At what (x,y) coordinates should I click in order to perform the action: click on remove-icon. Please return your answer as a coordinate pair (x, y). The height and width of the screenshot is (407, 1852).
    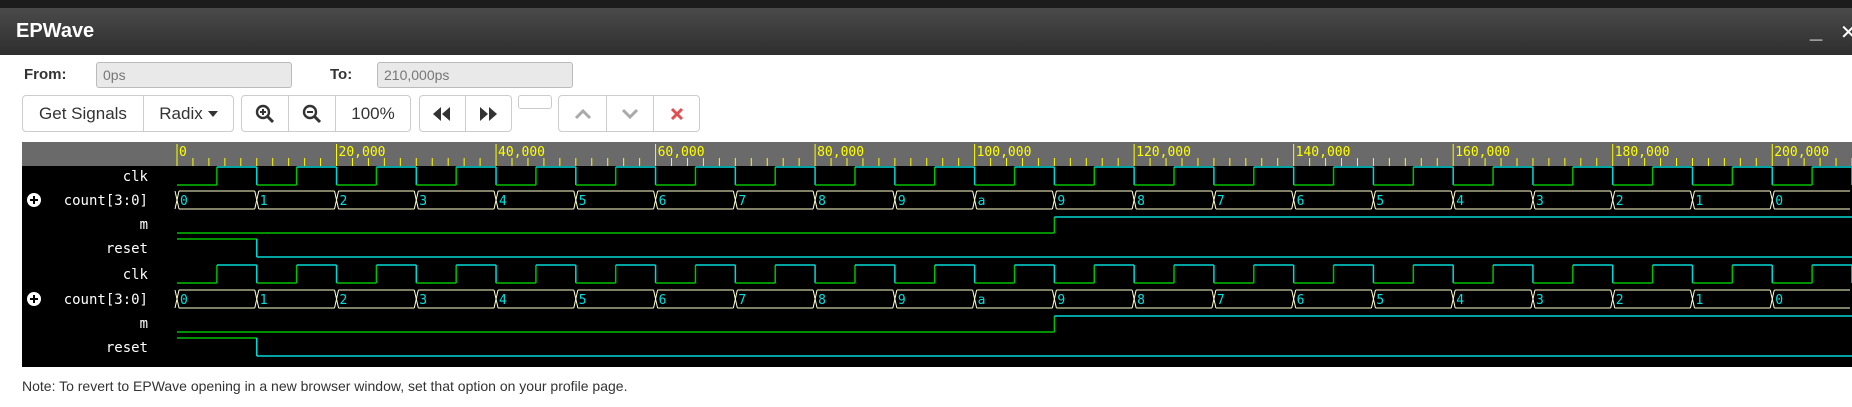
    Looking at the image, I should click on (676, 113).